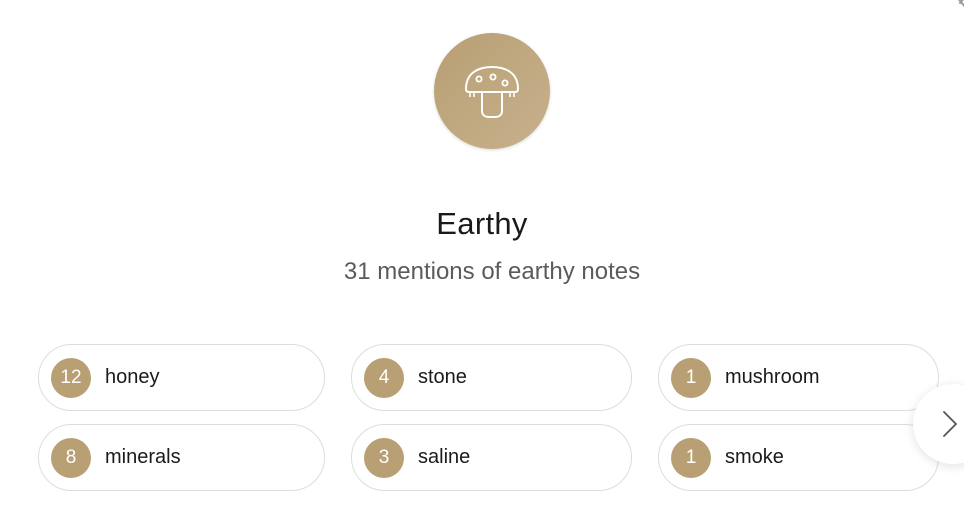 This screenshot has height=532, width=964. I want to click on note-pill-saline: 3 saline, so click(491, 457).